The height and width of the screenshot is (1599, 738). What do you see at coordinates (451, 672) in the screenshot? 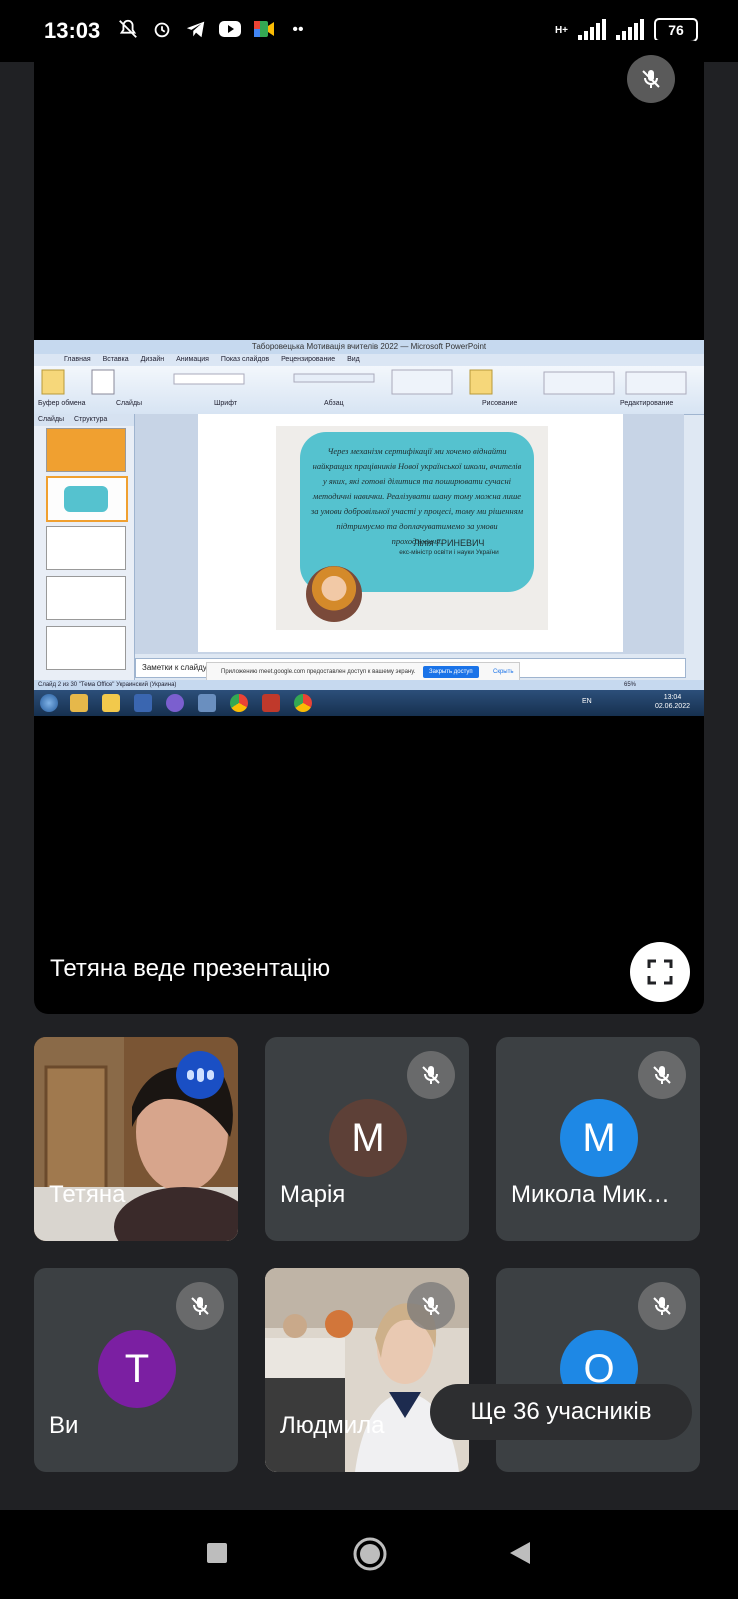
I see `stop-sharing-button: Закрыть доступ` at bounding box center [451, 672].